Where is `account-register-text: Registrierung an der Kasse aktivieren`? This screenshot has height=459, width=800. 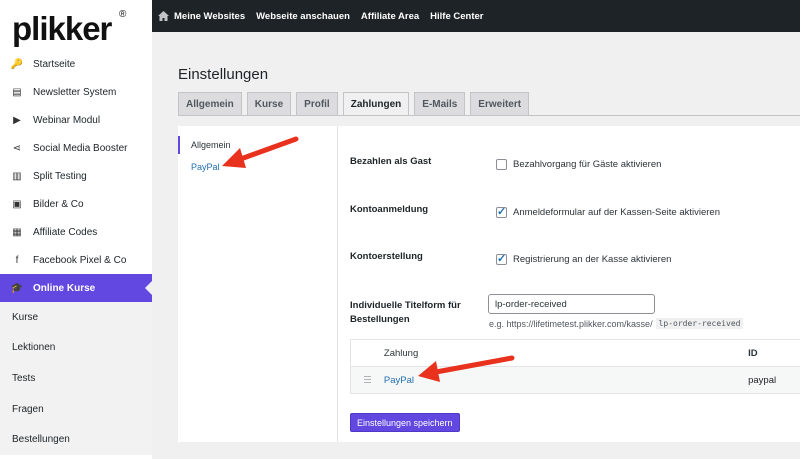
account-register-text: Registrierung an der Kasse aktivieren is located at coordinates (592, 259).